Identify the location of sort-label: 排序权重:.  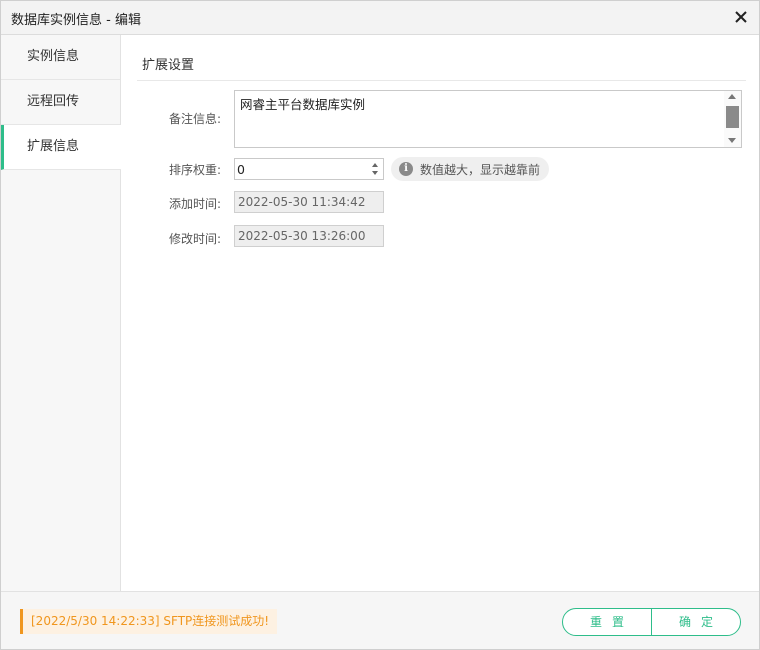
(194, 170).